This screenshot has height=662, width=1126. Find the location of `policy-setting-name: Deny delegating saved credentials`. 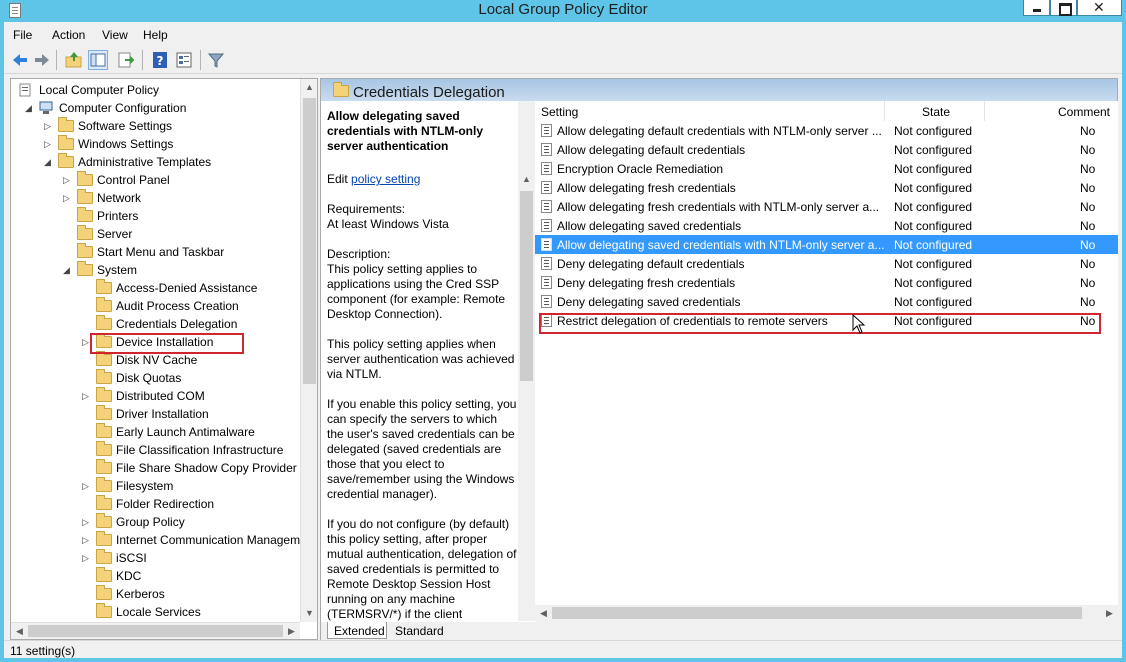

policy-setting-name: Deny delegating saved credentials is located at coordinates (649, 302).